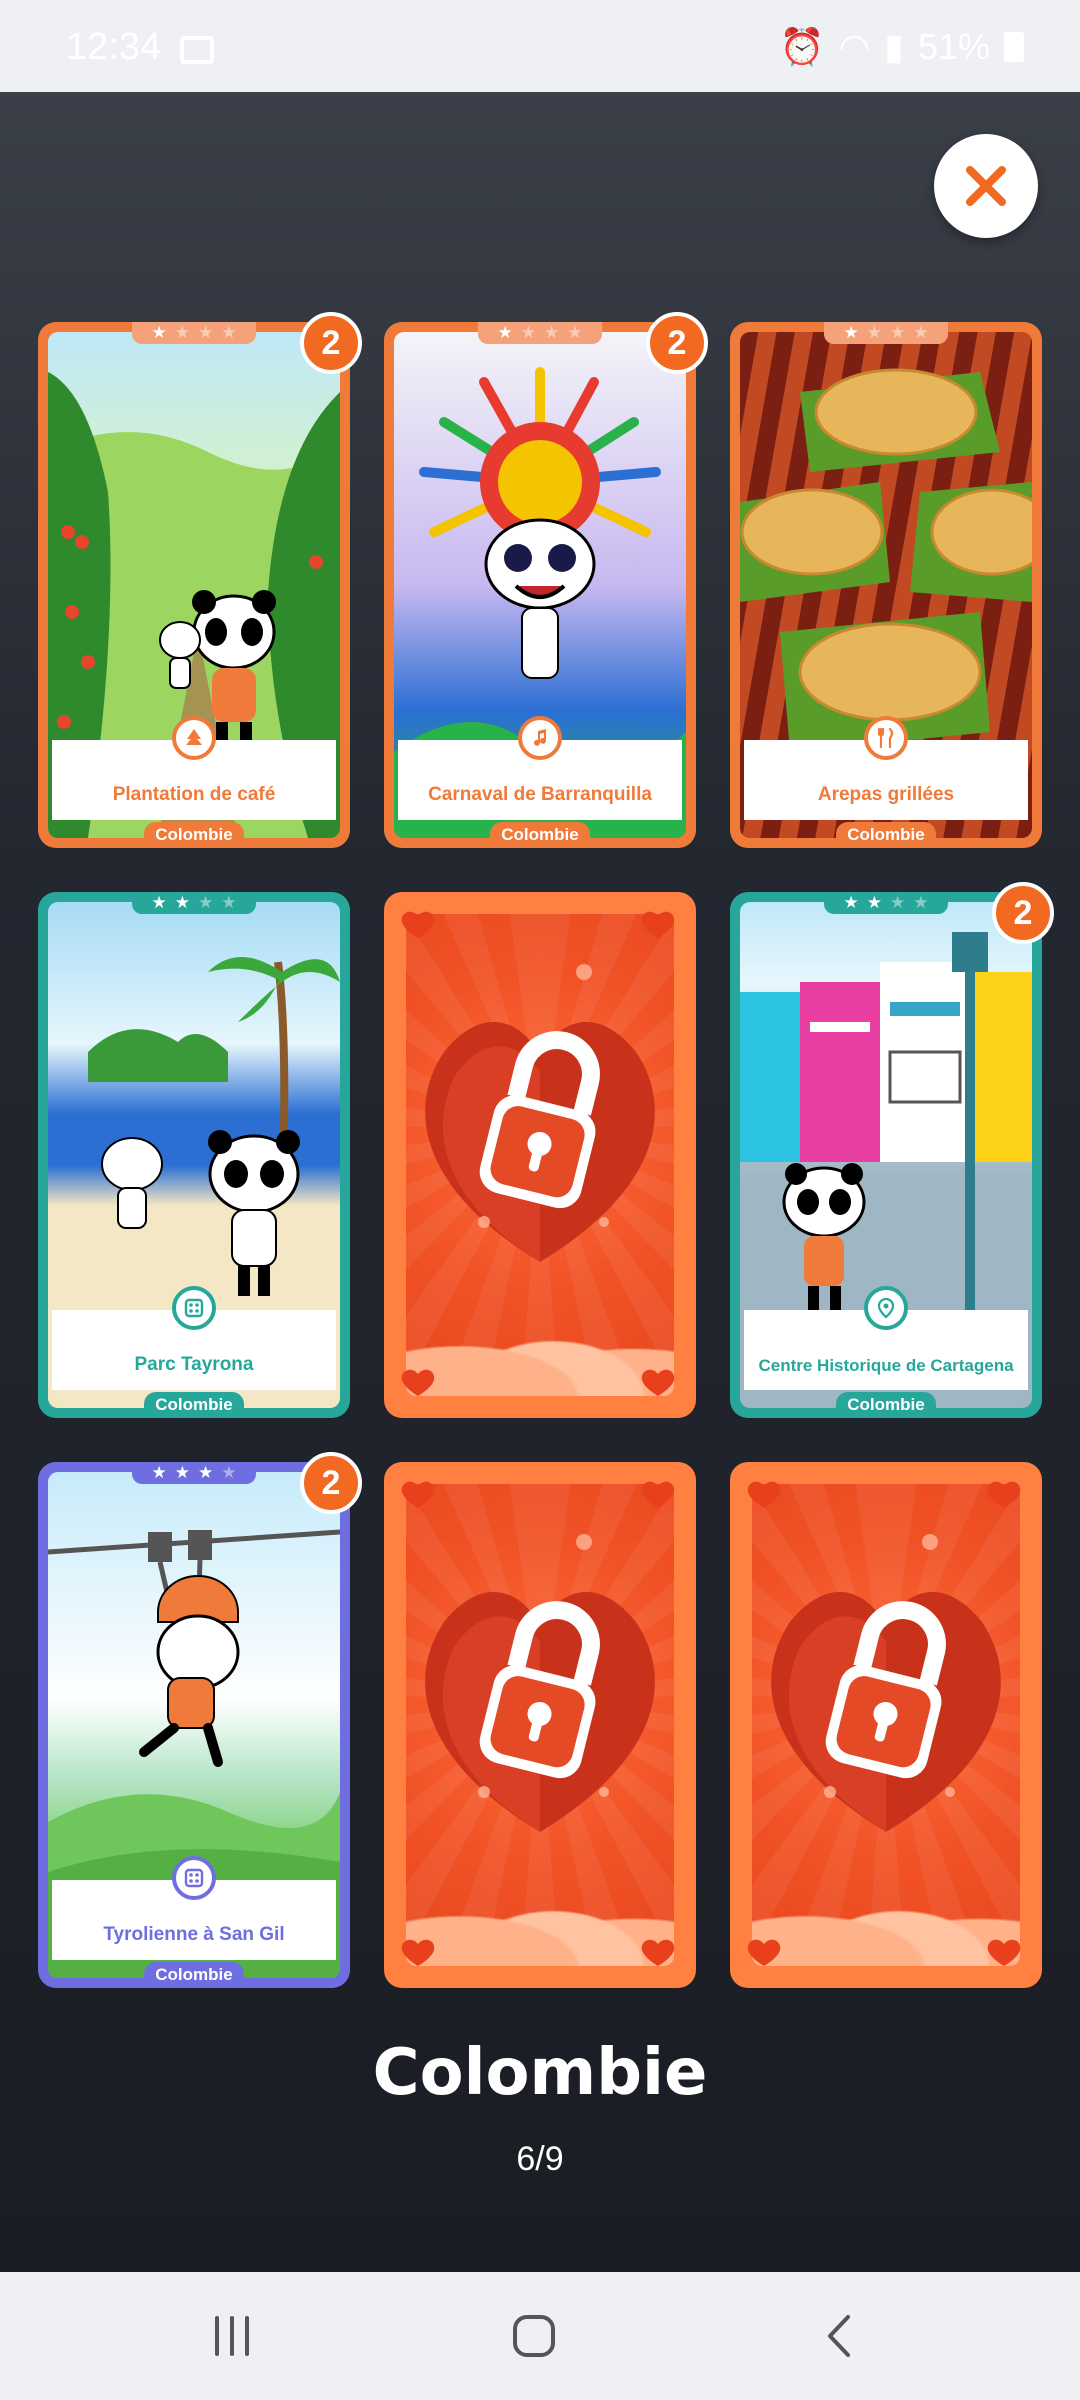 The image size is (1080, 2400). What do you see at coordinates (894, 46) in the screenshot?
I see `signal-icon: ▮` at bounding box center [894, 46].